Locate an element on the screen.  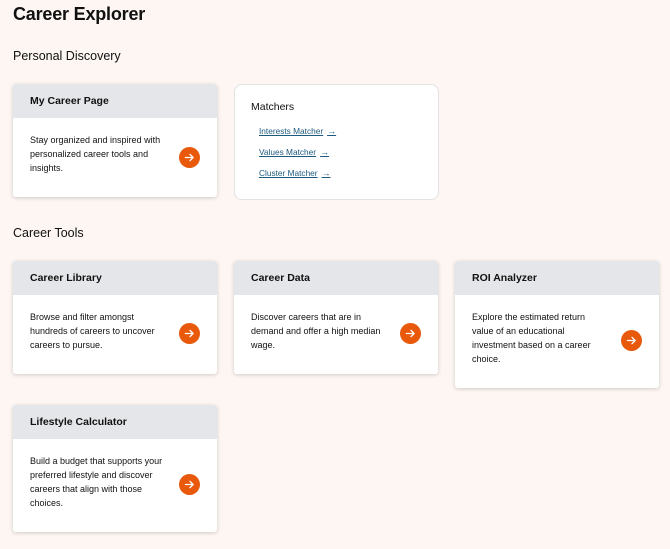
card-header: My Career Page is located at coordinates (115, 101).